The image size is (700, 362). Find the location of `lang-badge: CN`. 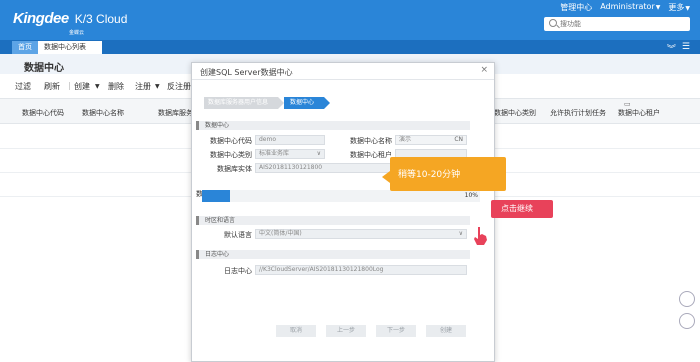

lang-badge: CN is located at coordinates (458, 139).